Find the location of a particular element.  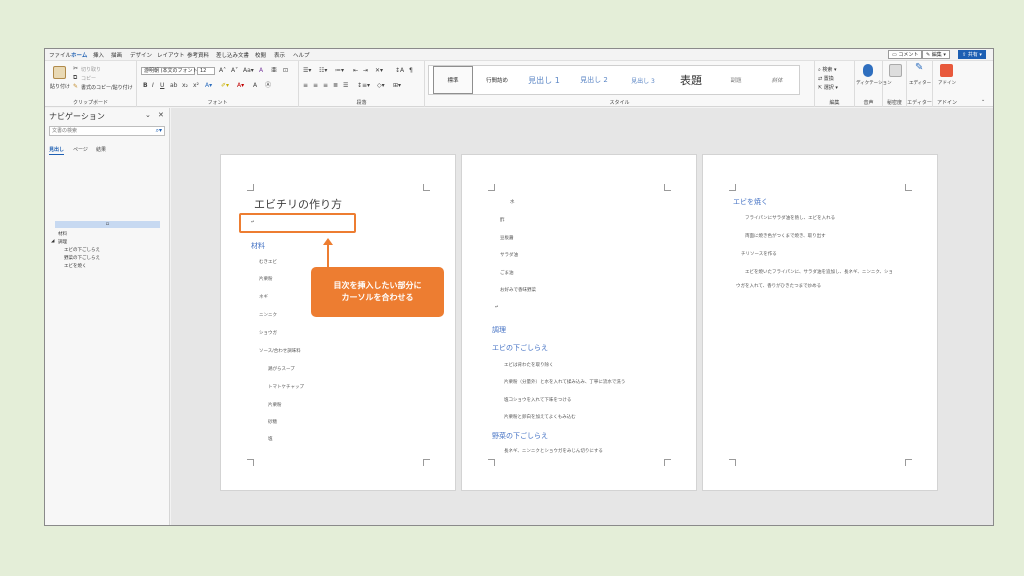

clear-formatting-icon: A is located at coordinates (261, 70).